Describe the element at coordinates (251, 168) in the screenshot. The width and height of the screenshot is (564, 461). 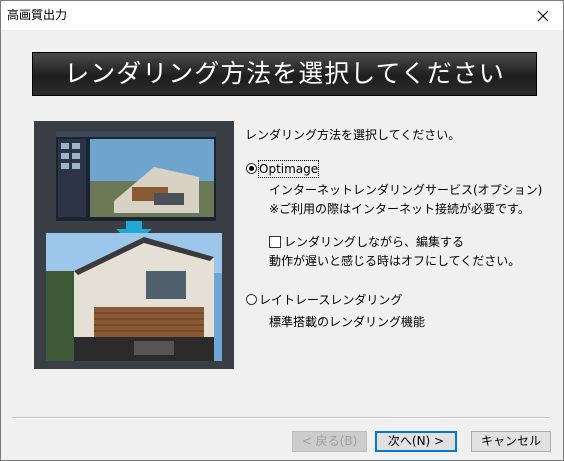
I see `optimage-radio` at that location.